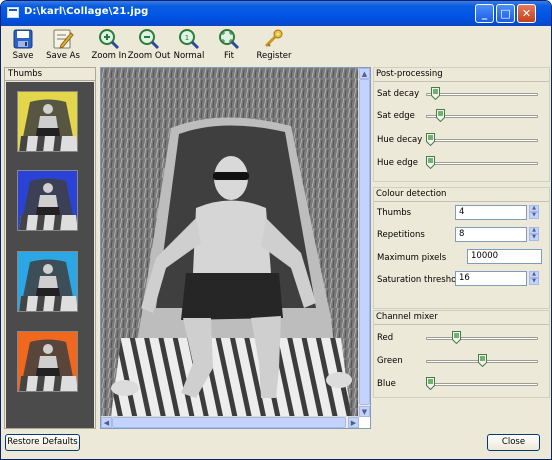 Image resolution: width=552 pixels, height=460 pixels. I want to click on scroll-down-icon: ▼, so click(364, 411).